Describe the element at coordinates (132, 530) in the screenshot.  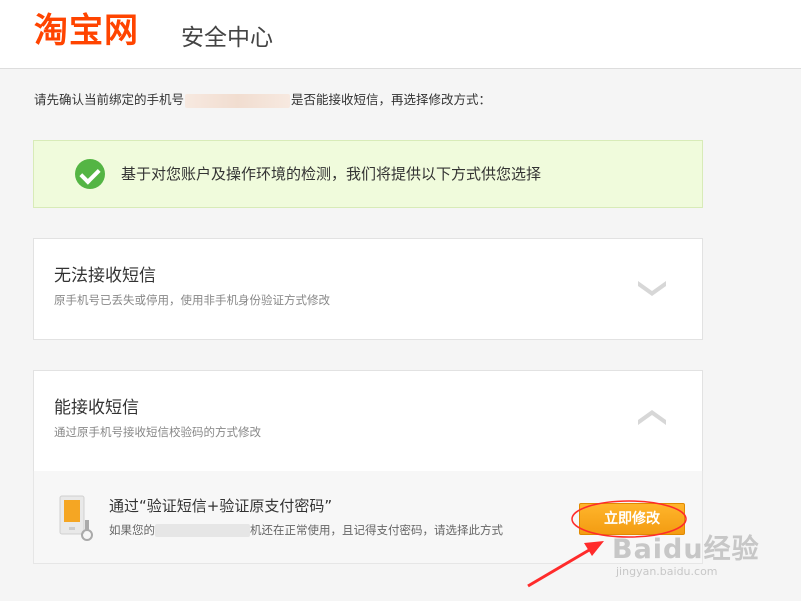
I see `method-desc-before: 如果您的` at that location.